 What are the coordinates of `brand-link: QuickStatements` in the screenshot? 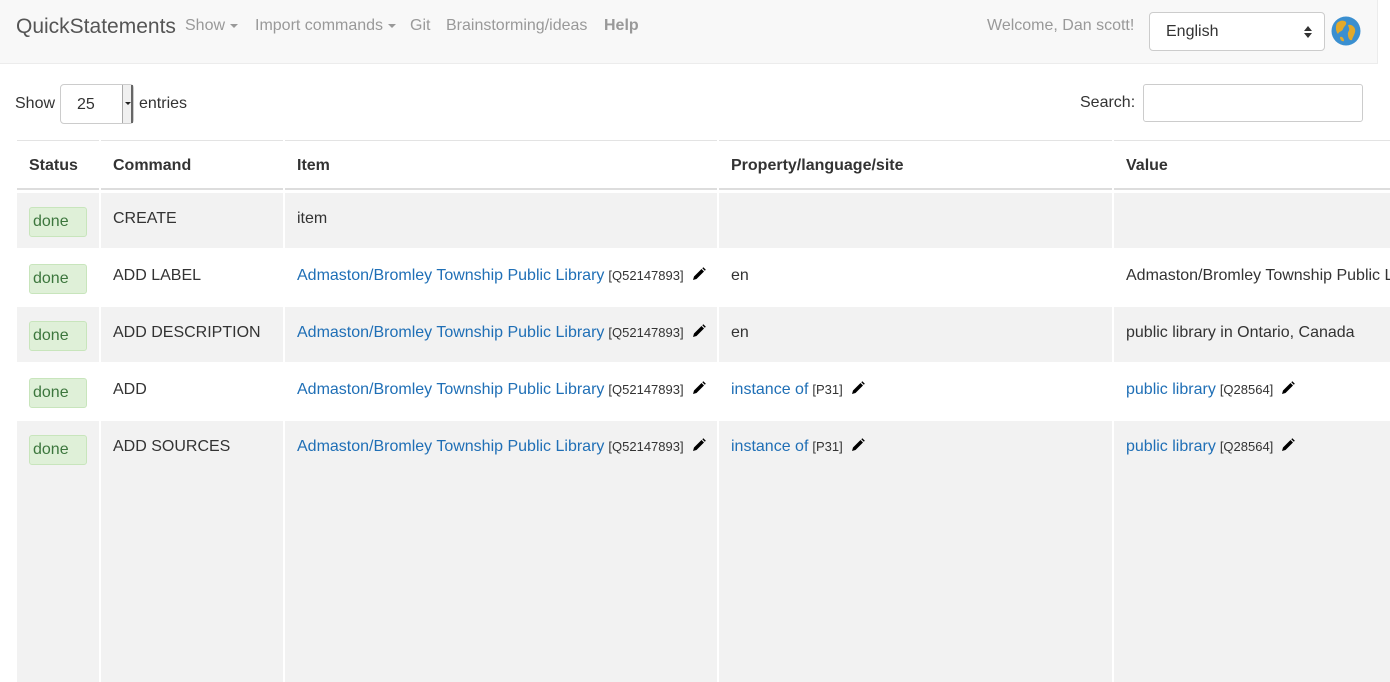 It's located at (96, 27).